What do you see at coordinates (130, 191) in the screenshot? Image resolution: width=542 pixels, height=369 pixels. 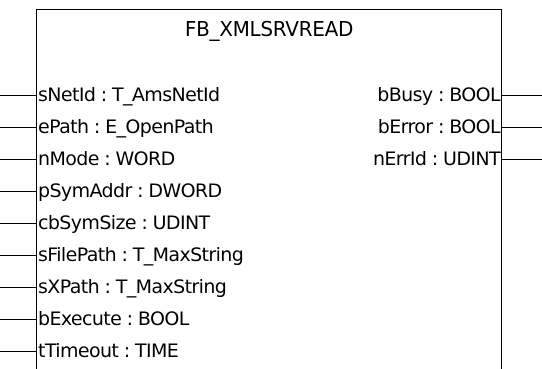 I see `input-pin-label: pSymAddr : DWORD` at bounding box center [130, 191].